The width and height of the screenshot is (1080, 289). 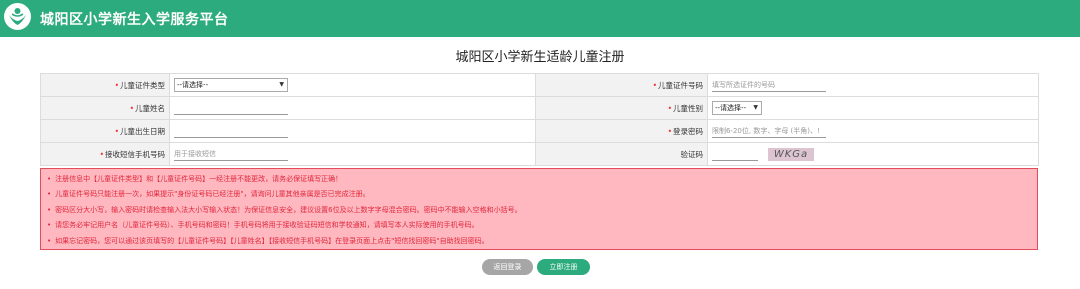 I want to click on captcha-image: WKGa, so click(x=791, y=154).